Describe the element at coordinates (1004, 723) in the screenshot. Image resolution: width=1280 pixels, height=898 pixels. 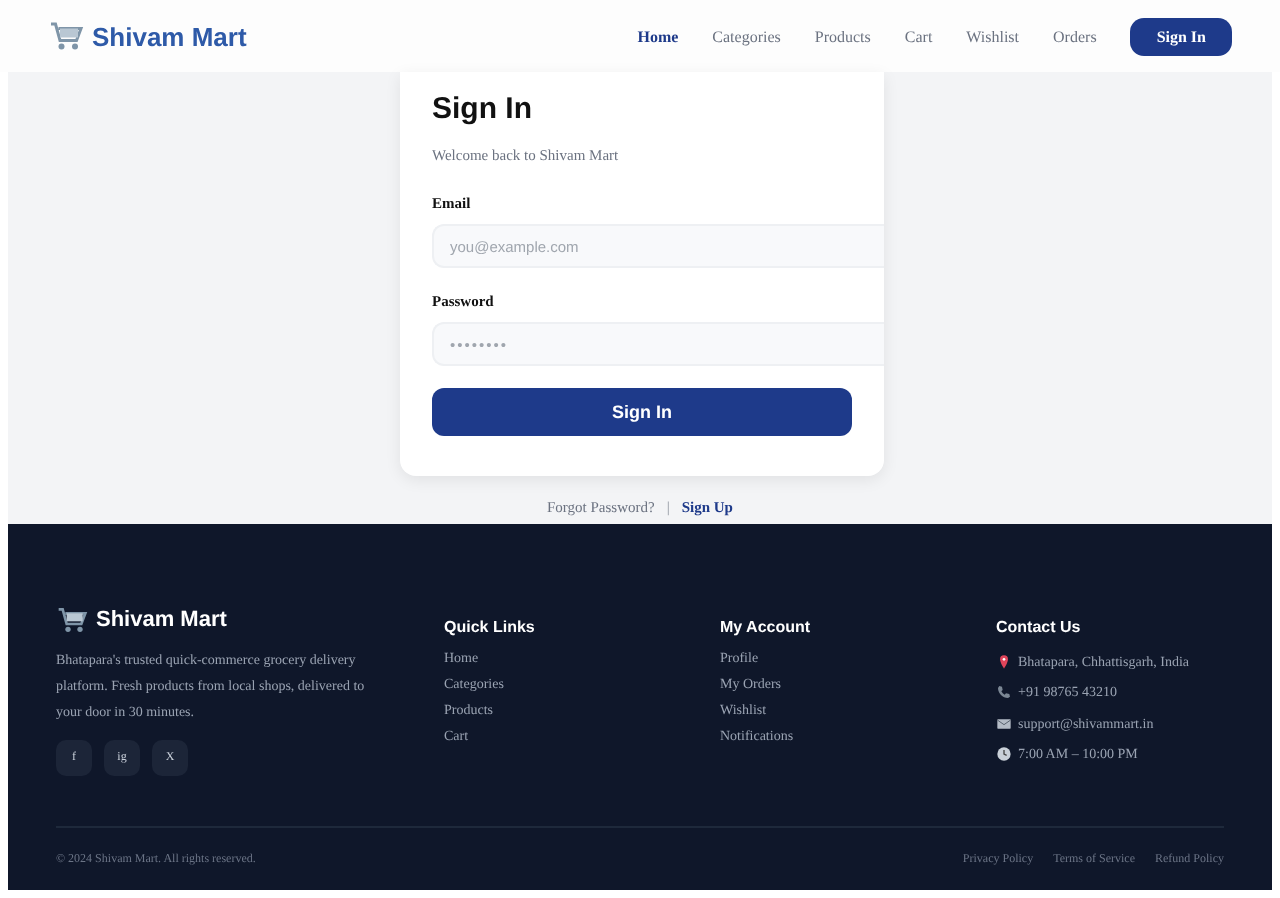
I see `envelope-icon` at that location.